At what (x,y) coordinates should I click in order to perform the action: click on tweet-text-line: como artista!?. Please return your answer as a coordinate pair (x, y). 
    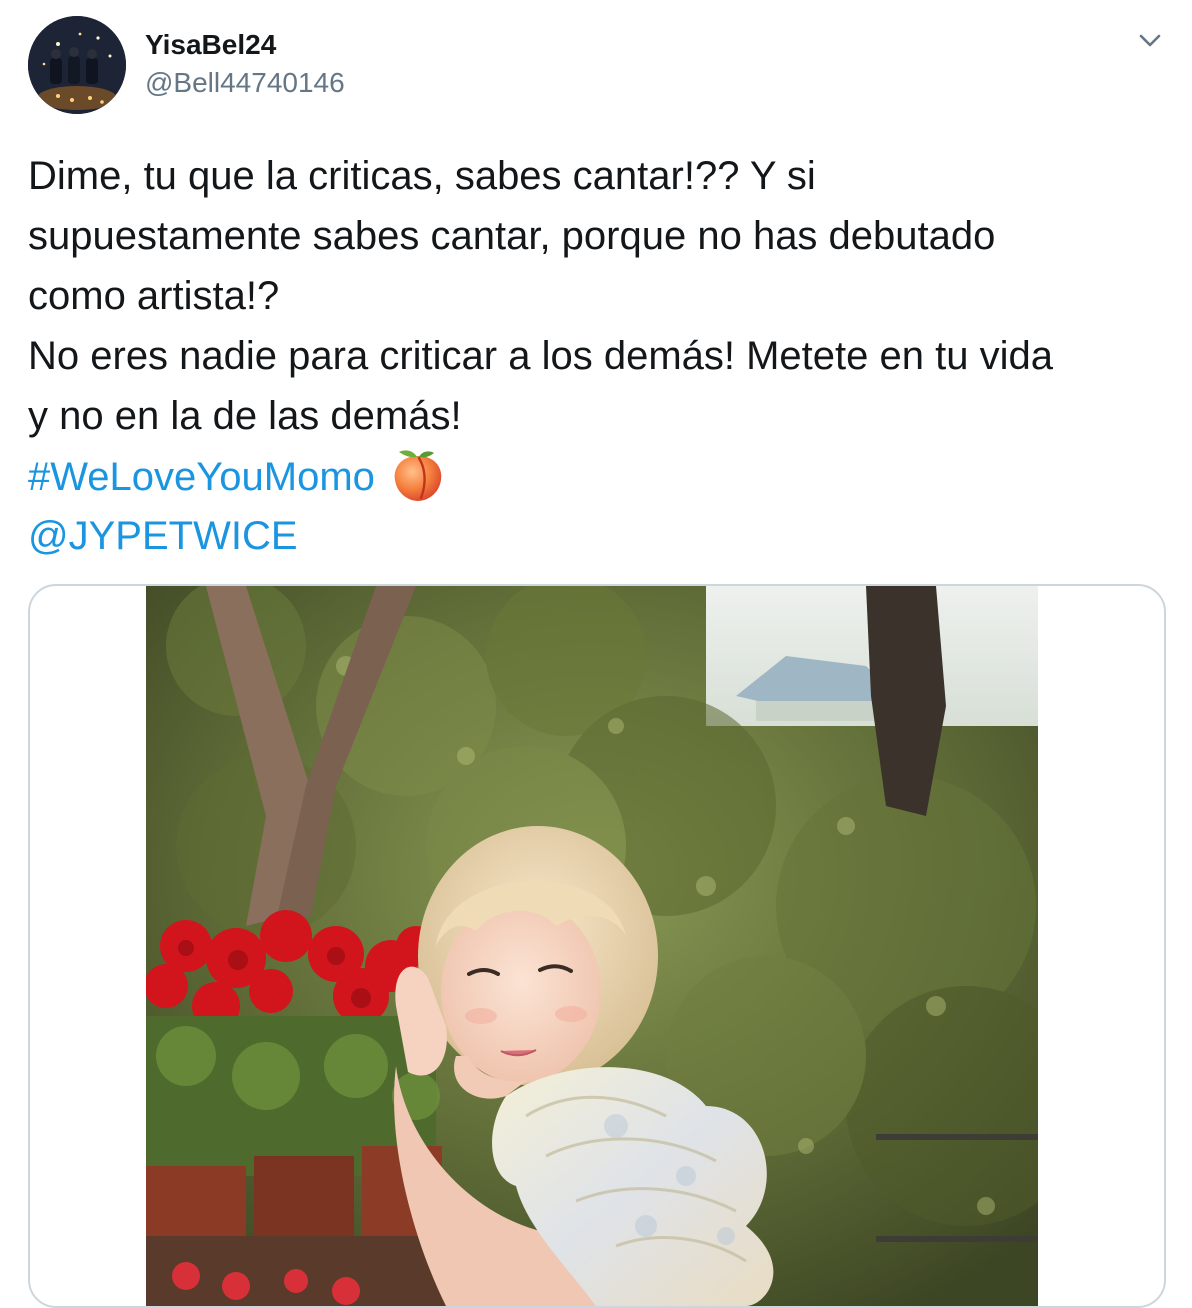
    Looking at the image, I should click on (154, 296).